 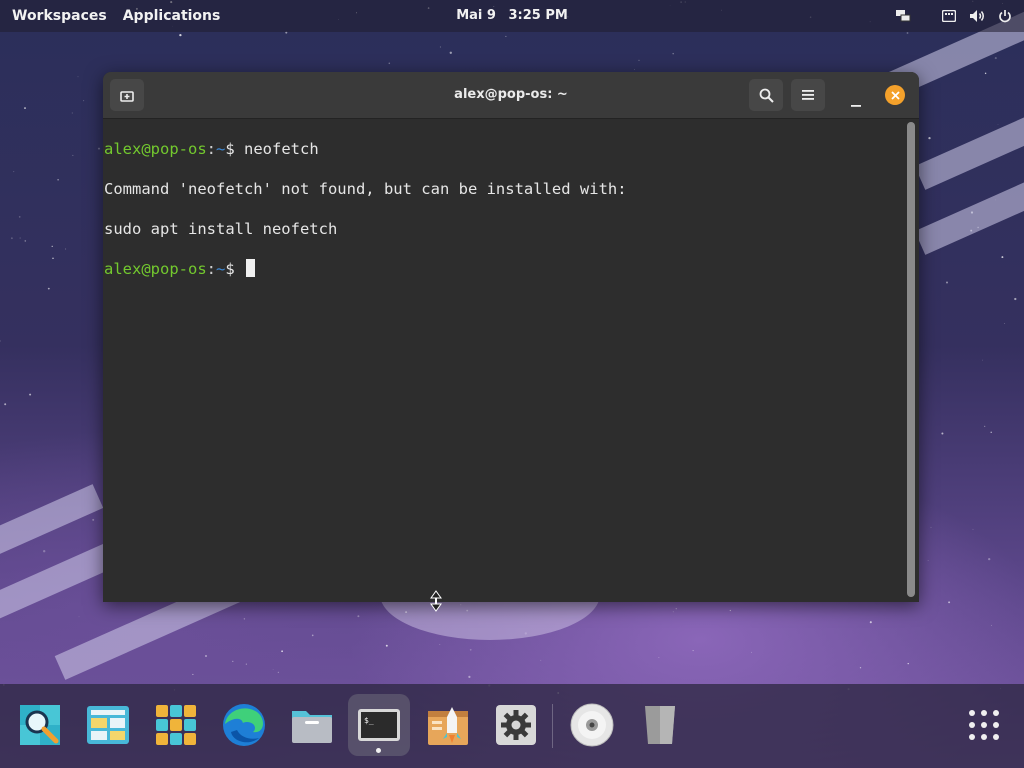 I want to click on gear-icon, so click(x=516, y=725).